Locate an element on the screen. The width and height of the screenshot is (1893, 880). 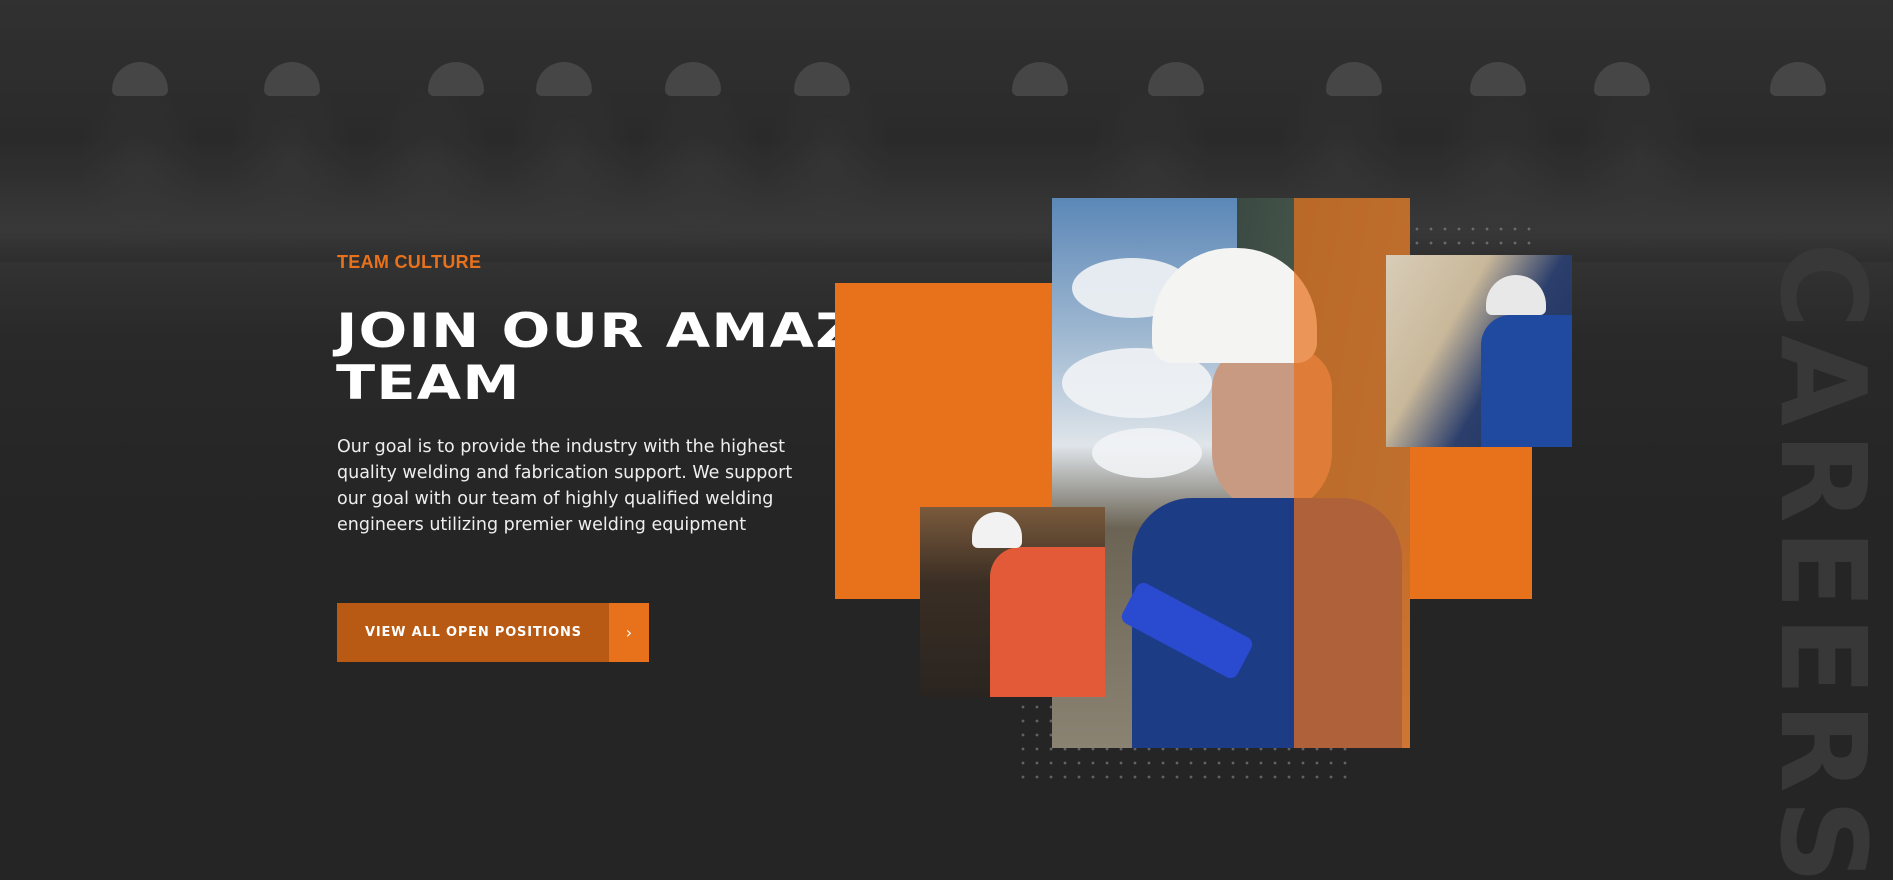
cta-label: VIEW ALL OPEN POSITIONS is located at coordinates (473, 632).